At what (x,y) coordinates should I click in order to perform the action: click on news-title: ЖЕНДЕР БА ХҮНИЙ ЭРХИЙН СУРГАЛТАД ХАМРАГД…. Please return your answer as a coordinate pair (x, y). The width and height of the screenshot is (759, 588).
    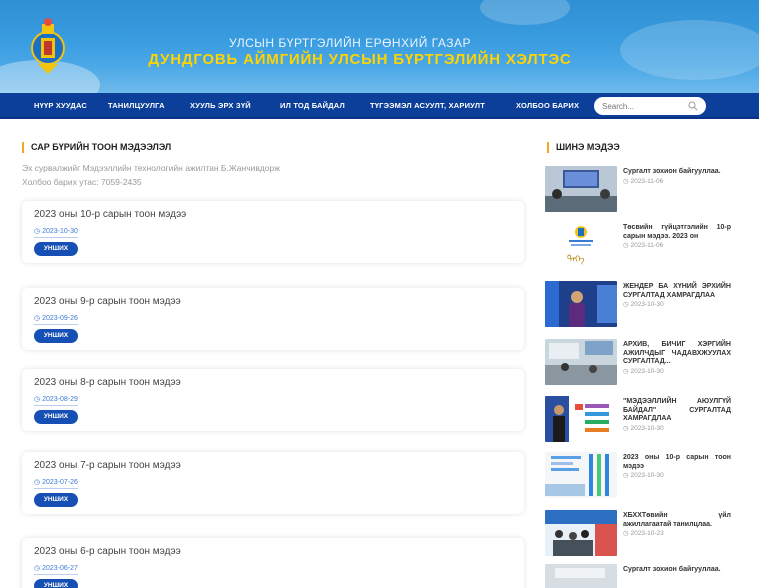
    Looking at the image, I should click on (677, 296).